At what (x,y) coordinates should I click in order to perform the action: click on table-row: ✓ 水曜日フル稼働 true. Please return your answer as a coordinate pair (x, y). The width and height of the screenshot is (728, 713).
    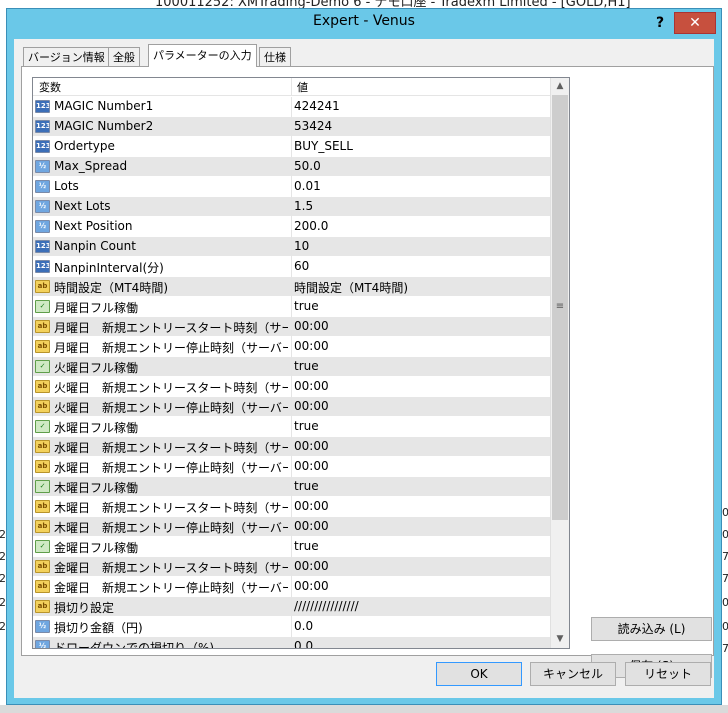
    Looking at the image, I should click on (291, 427).